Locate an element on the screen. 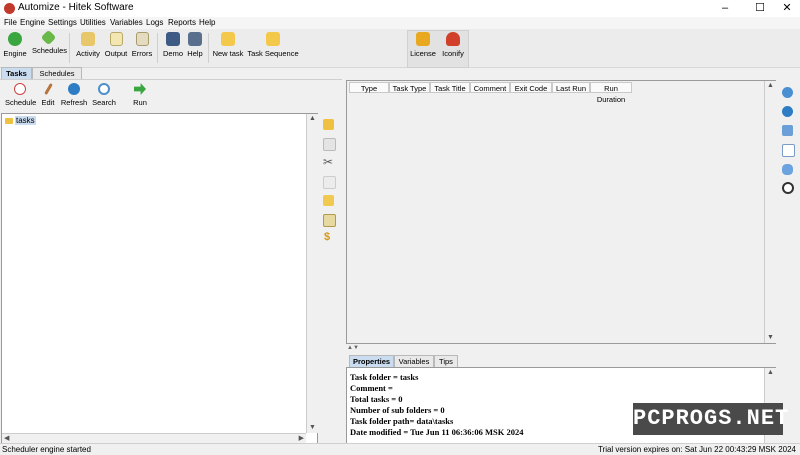 This screenshot has height=455, width=800. main-tabs: Tasks Schedules is located at coordinates (171, 73).